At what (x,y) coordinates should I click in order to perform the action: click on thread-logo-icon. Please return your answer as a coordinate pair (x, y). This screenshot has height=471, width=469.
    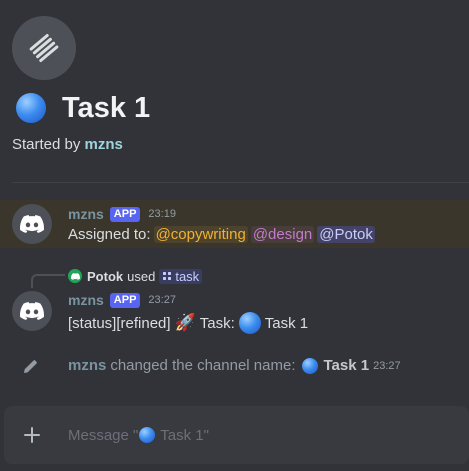
    Looking at the image, I should click on (44, 48).